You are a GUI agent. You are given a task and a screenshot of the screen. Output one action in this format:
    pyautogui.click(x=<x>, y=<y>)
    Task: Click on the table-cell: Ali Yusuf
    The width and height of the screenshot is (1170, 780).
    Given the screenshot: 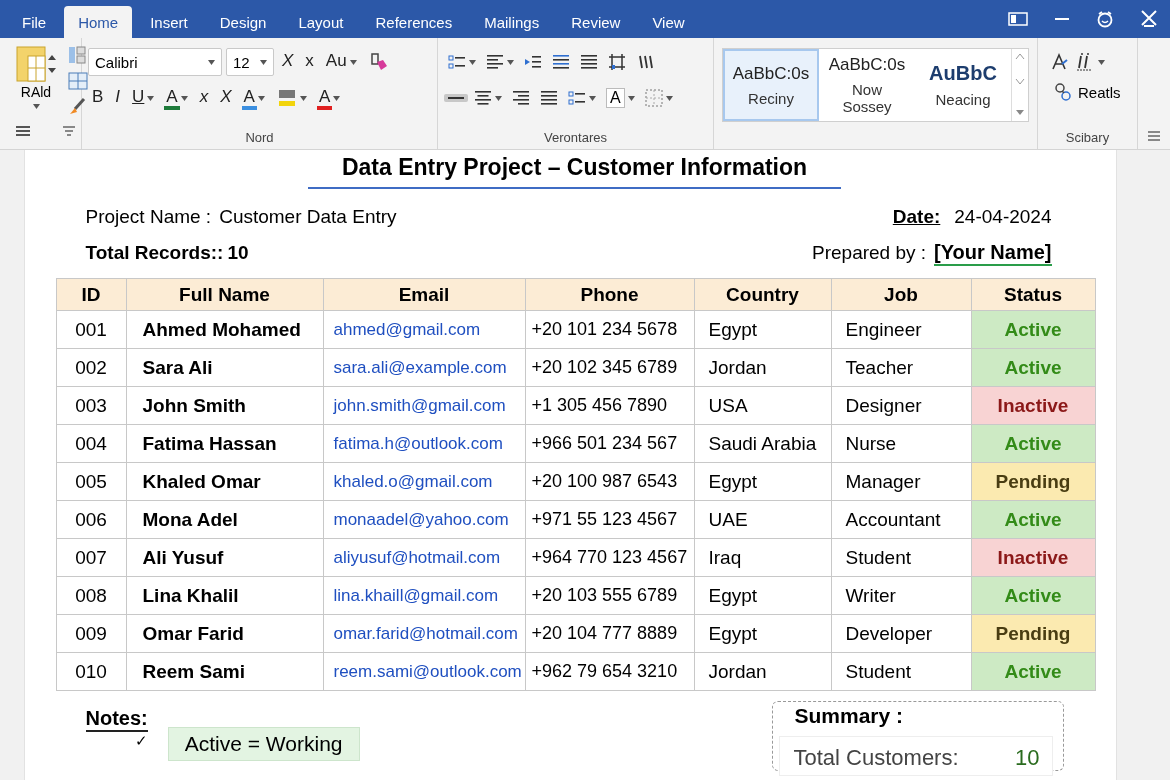 What is the action you would take?
    pyautogui.click(x=224, y=557)
    